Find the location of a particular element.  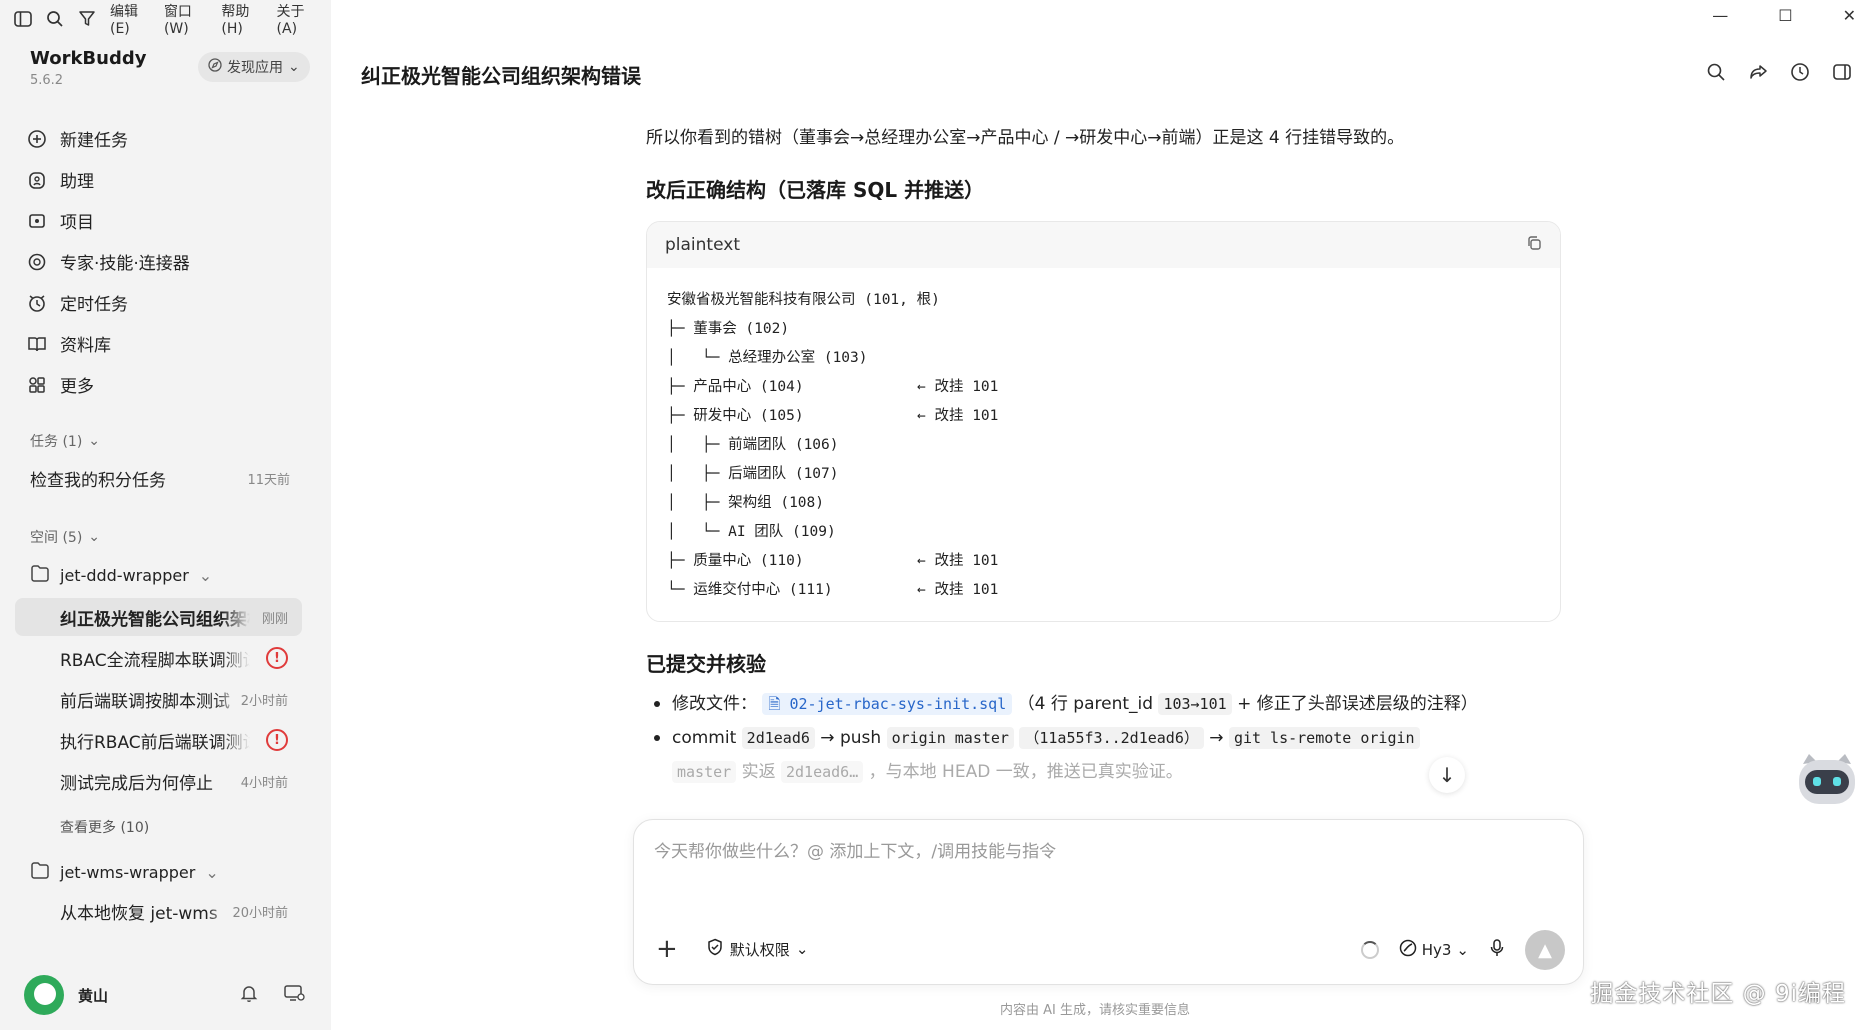

brand: WorkBuddy 5.6.2 is located at coordinates (88, 68).